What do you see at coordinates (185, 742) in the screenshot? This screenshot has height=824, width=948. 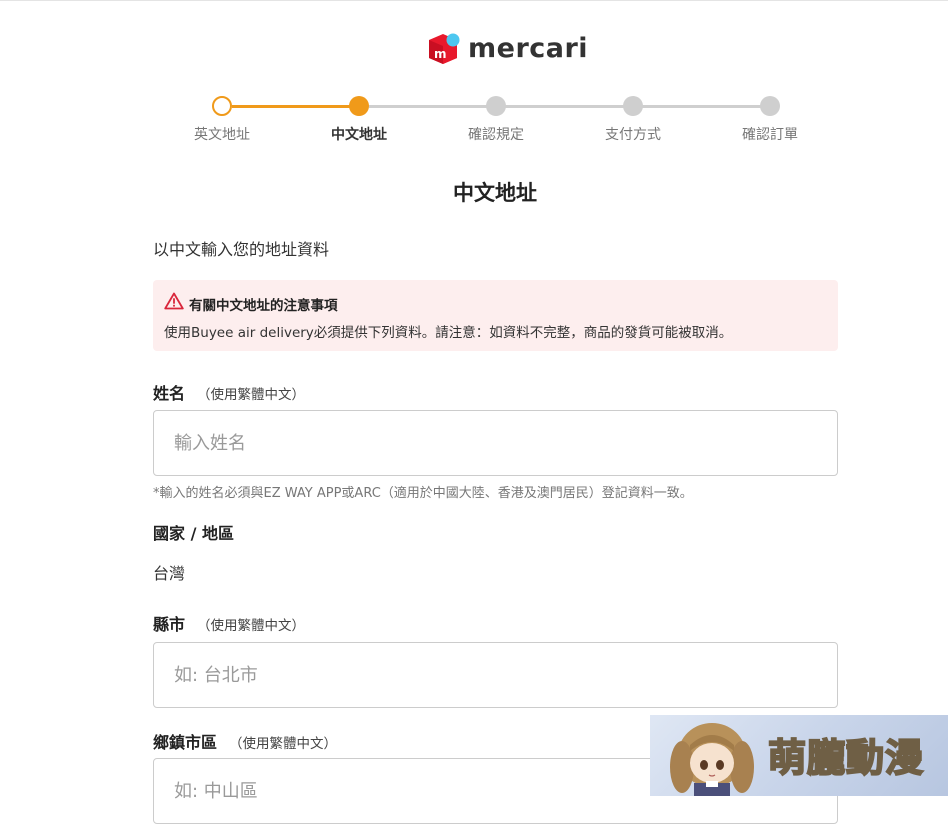 I see `district-label-text: 鄉鎮市區` at bounding box center [185, 742].